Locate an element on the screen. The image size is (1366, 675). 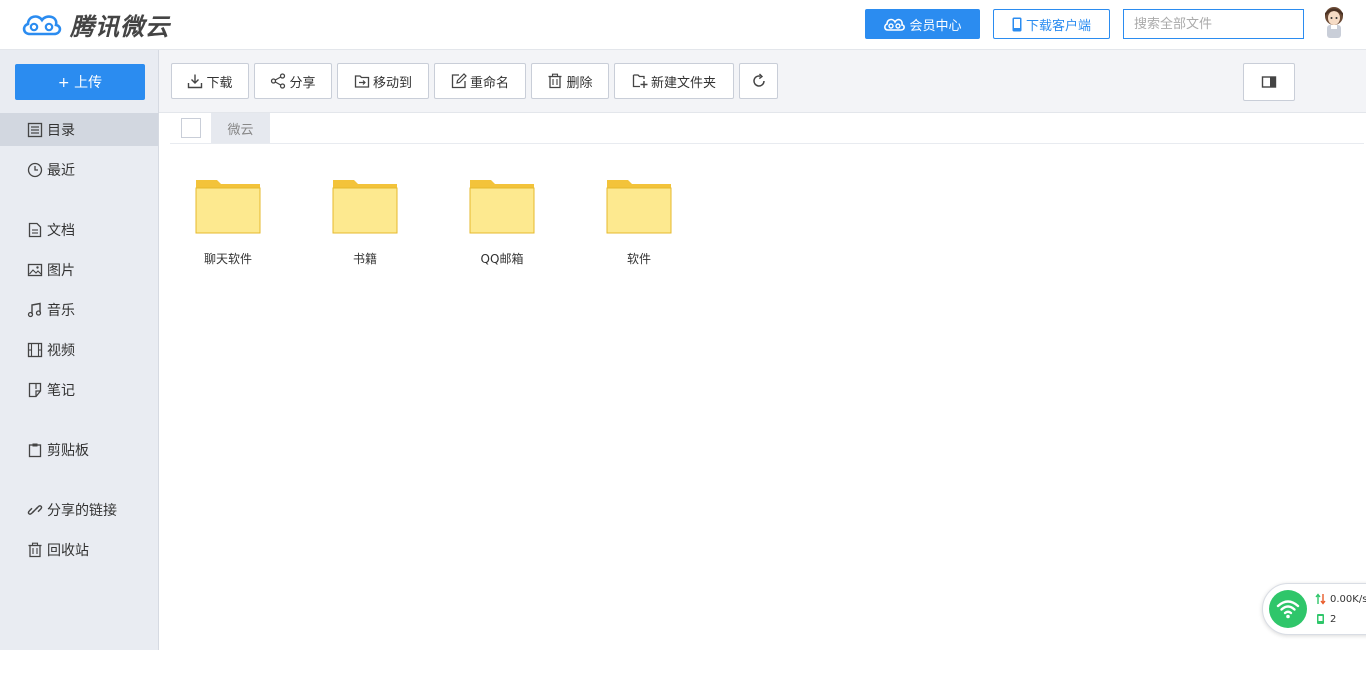
delete-button: 删除 is located at coordinates (570, 81).